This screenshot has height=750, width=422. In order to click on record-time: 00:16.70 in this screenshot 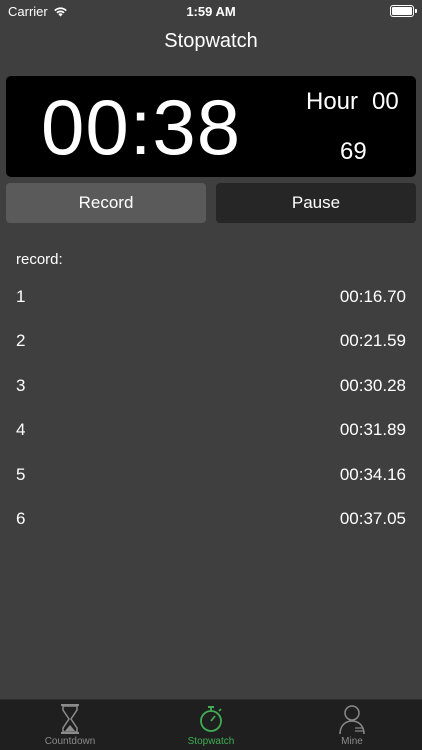, I will do `click(372, 296)`.